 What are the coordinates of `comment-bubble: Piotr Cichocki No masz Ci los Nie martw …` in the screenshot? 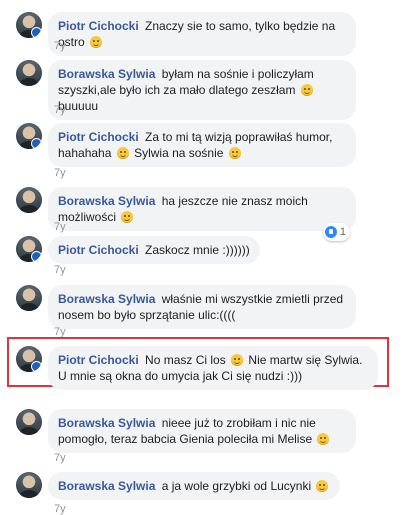 It's located at (213, 368).